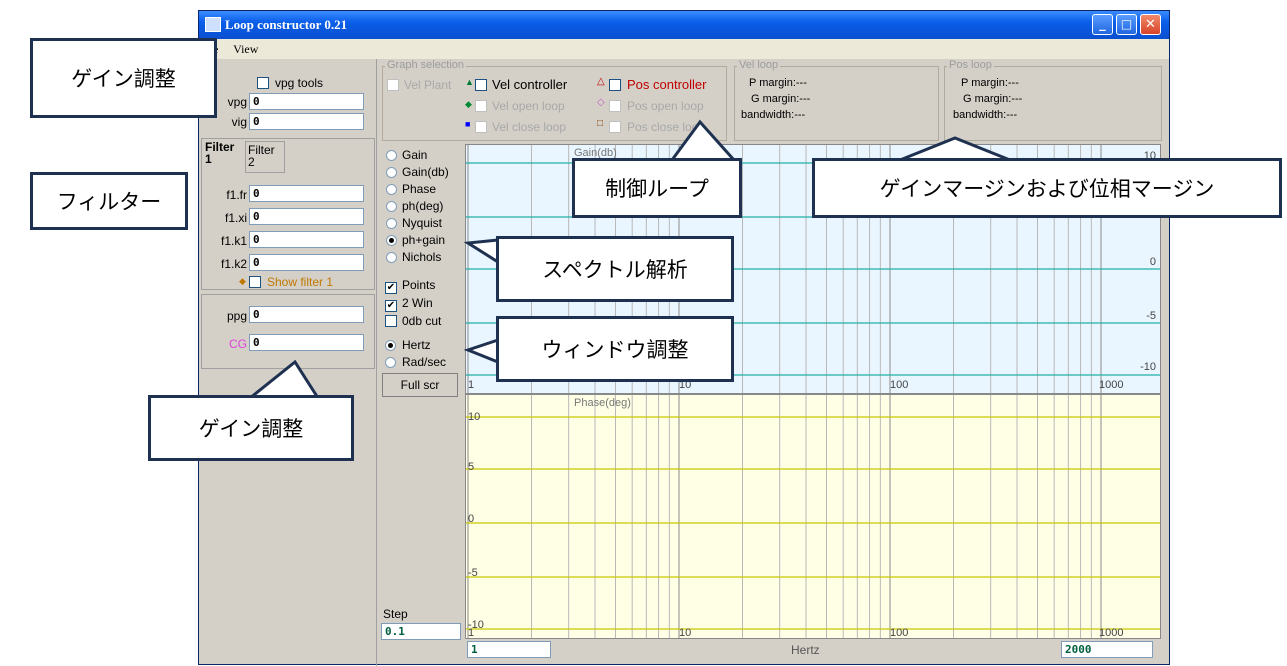 This screenshot has width=1287, height=666. Describe the element at coordinates (251, 428) in the screenshot. I see `callout-gain-adjust-bottom: ゲイン調整` at that location.